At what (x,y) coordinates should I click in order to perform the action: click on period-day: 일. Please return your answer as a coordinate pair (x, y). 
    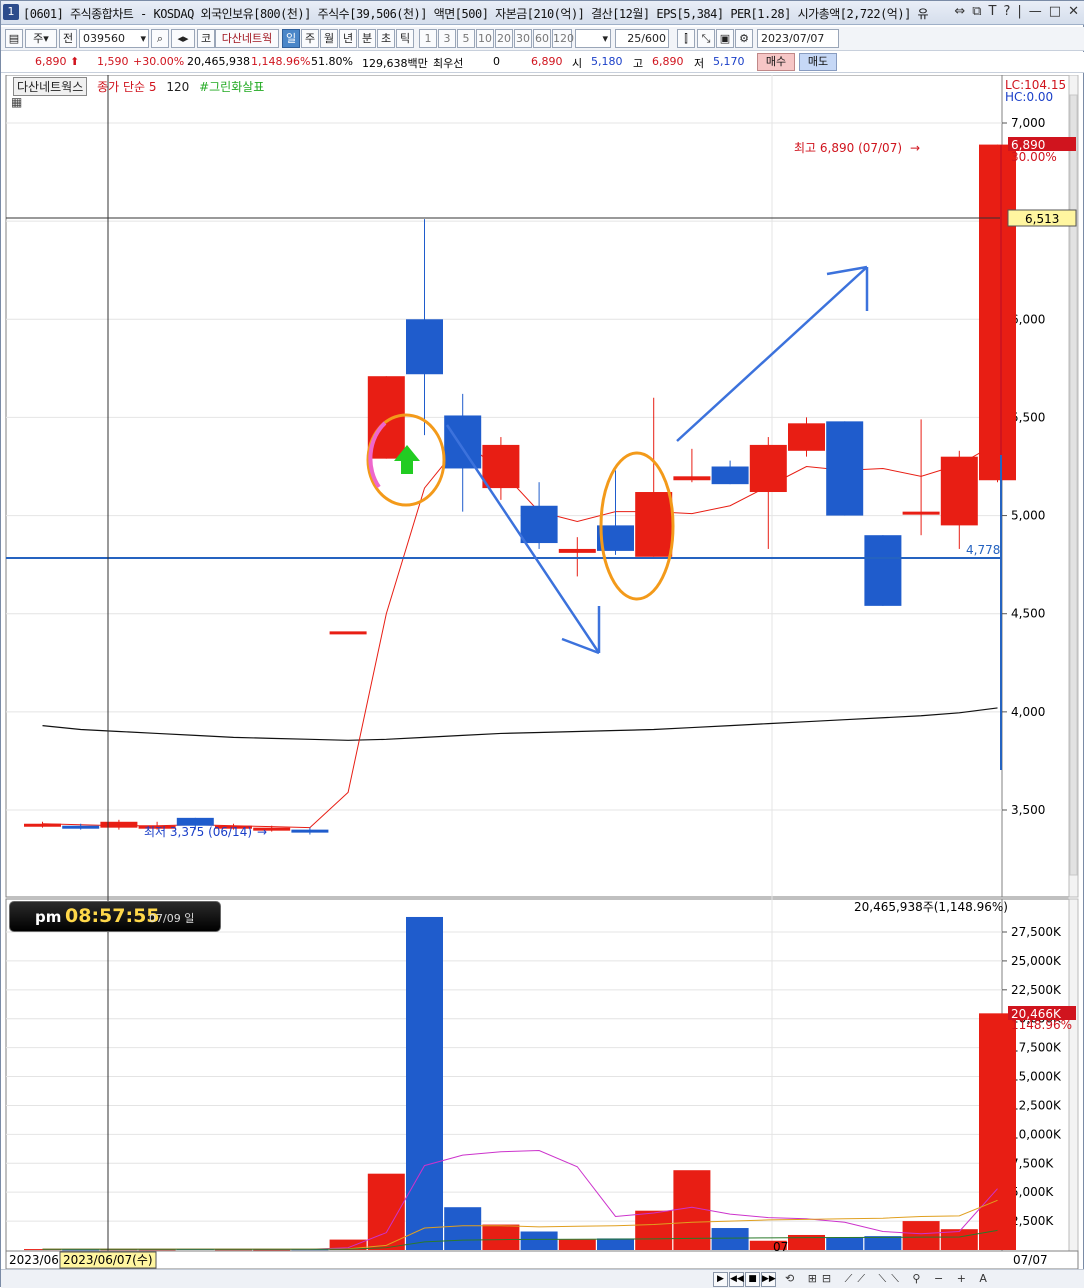
    Looking at the image, I should click on (291, 38).